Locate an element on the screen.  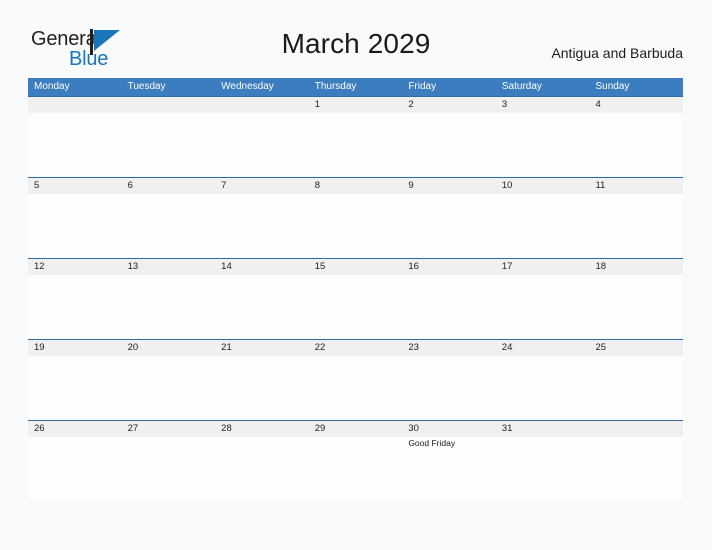
week-date-band: 19 20 21 22 23 24 25 is located at coordinates (355, 347).